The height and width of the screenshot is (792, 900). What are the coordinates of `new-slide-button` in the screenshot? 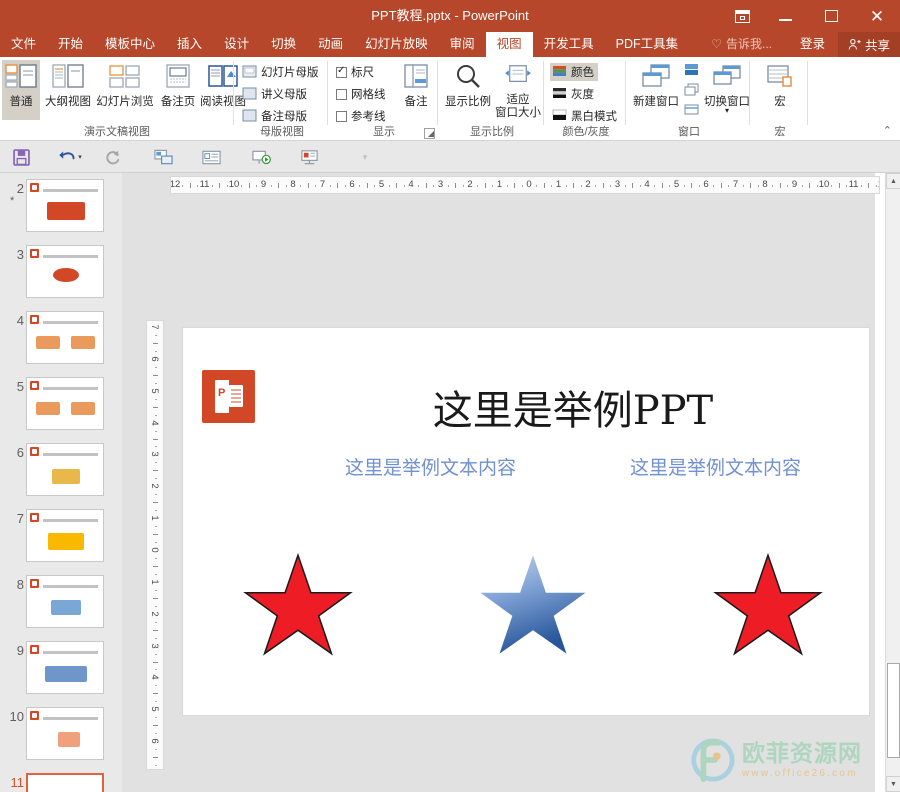 It's located at (211, 157).